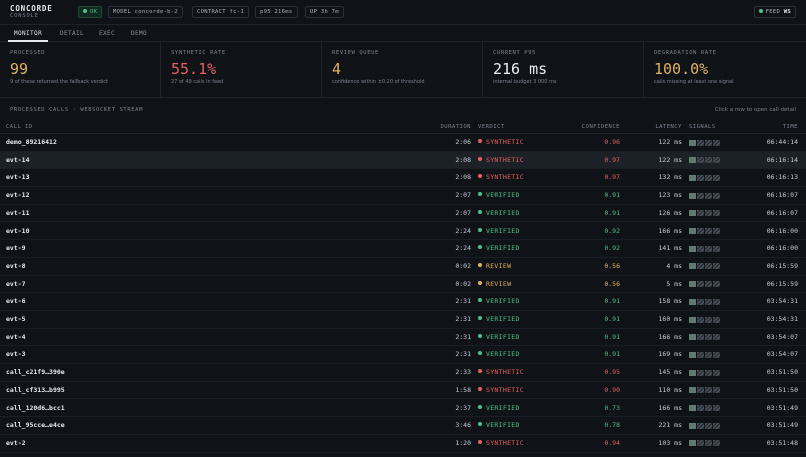  I want to click on col-signals: SIGNALS, so click(702, 127).